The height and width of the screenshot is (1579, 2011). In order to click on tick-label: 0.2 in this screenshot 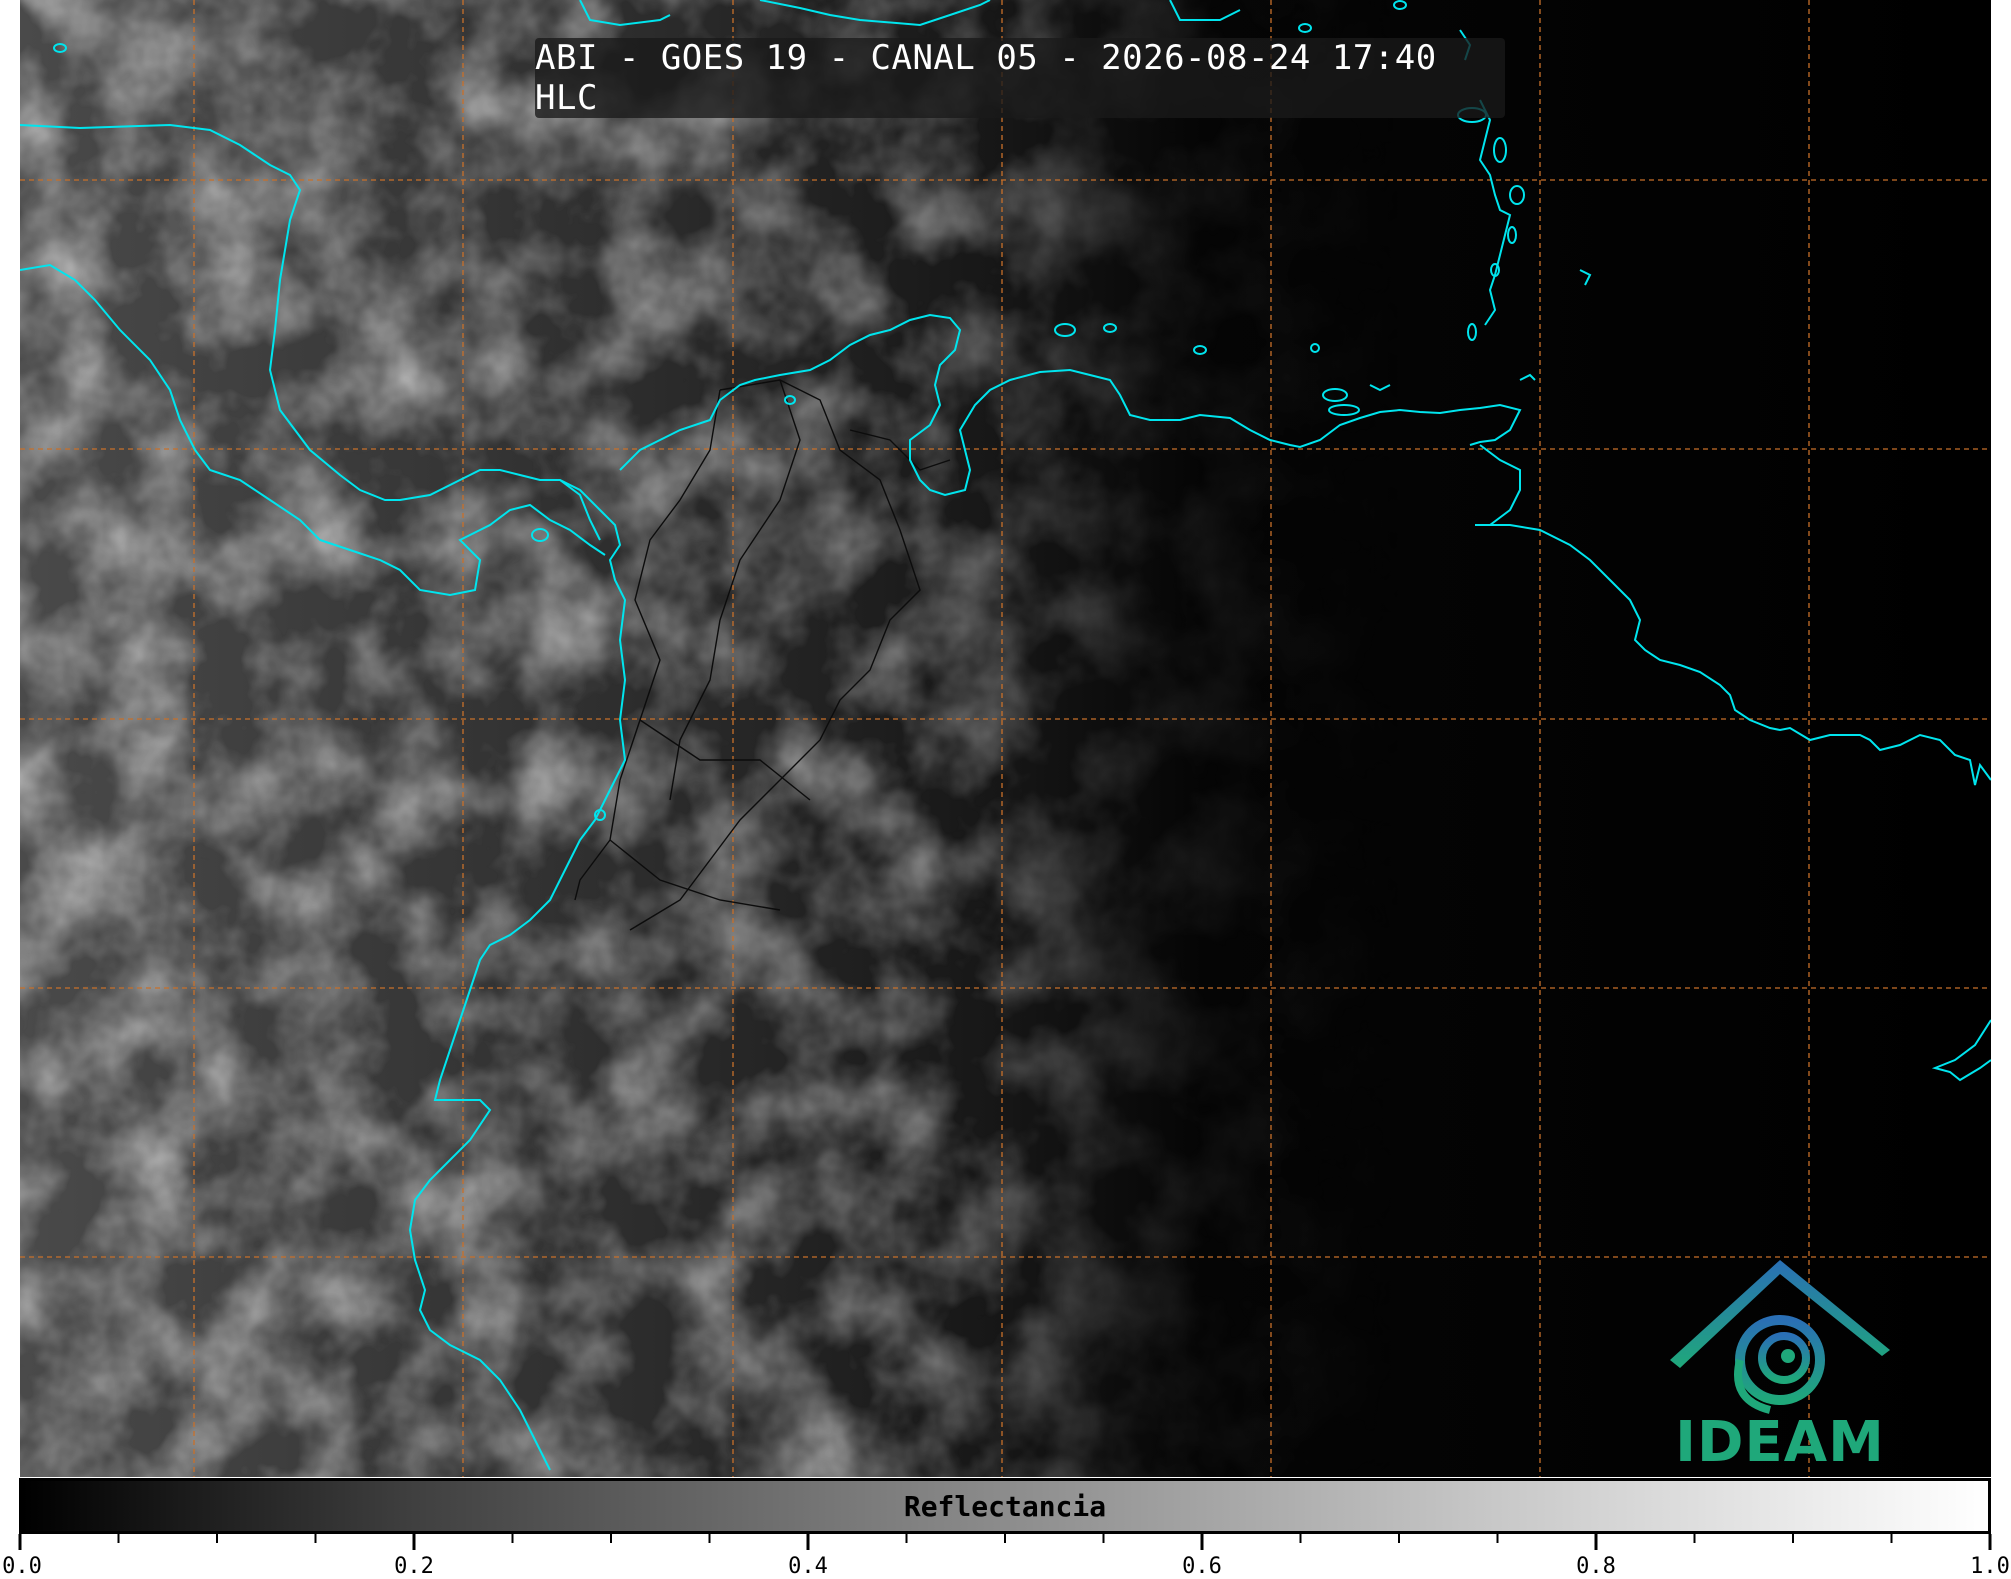, I will do `click(414, 1566)`.